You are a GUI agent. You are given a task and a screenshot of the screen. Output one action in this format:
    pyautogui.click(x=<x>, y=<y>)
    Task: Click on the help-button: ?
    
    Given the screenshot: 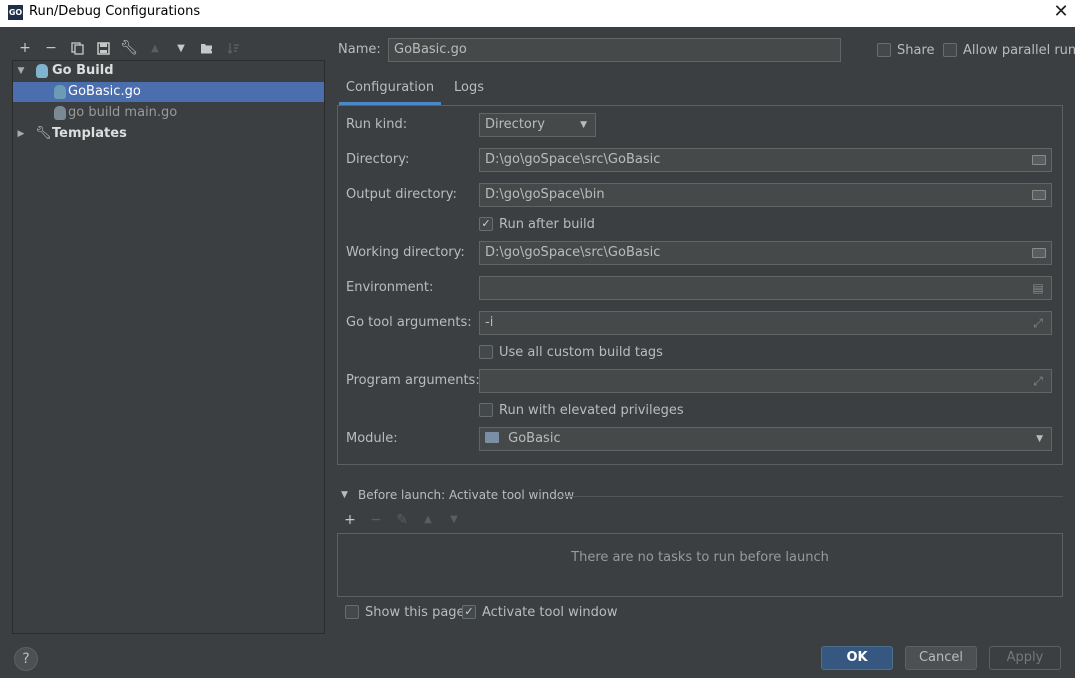 What is the action you would take?
    pyautogui.click(x=26, y=659)
    